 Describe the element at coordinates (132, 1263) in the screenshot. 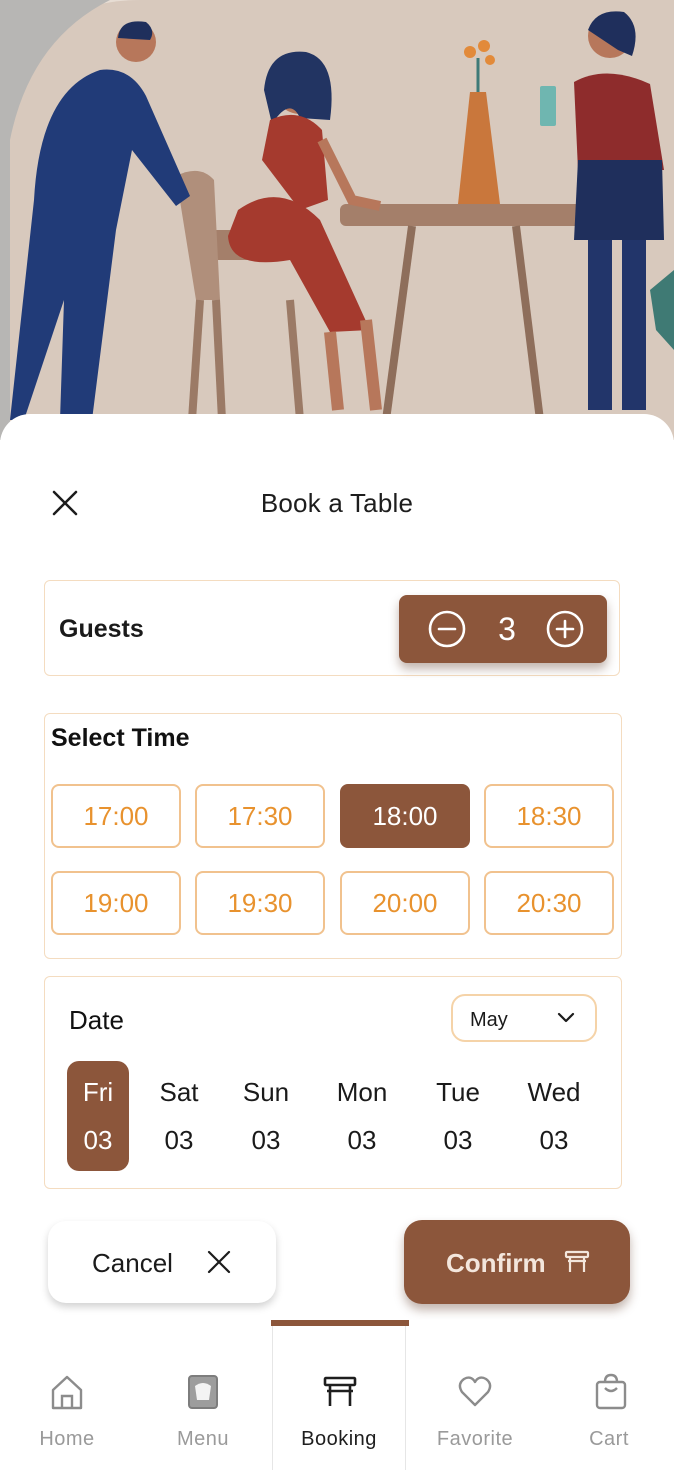

I see `cancel-label: Cancel` at that location.